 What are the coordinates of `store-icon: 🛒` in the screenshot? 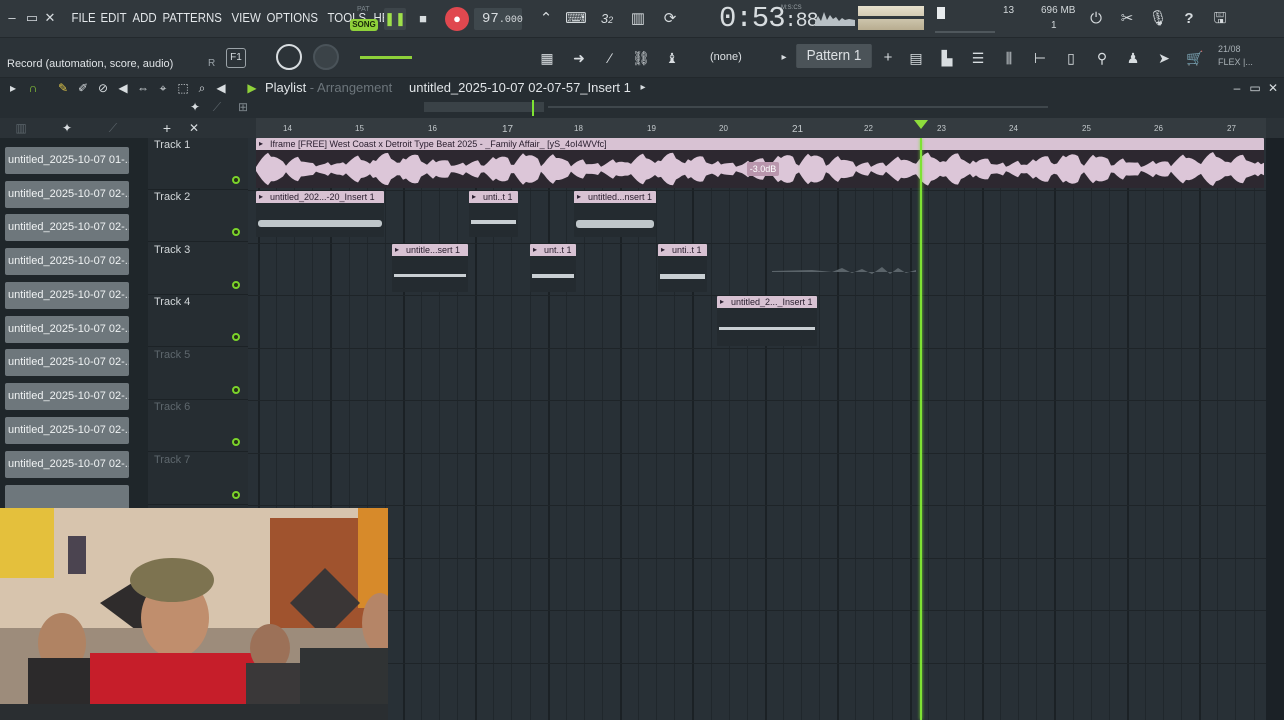 It's located at (1195, 58).